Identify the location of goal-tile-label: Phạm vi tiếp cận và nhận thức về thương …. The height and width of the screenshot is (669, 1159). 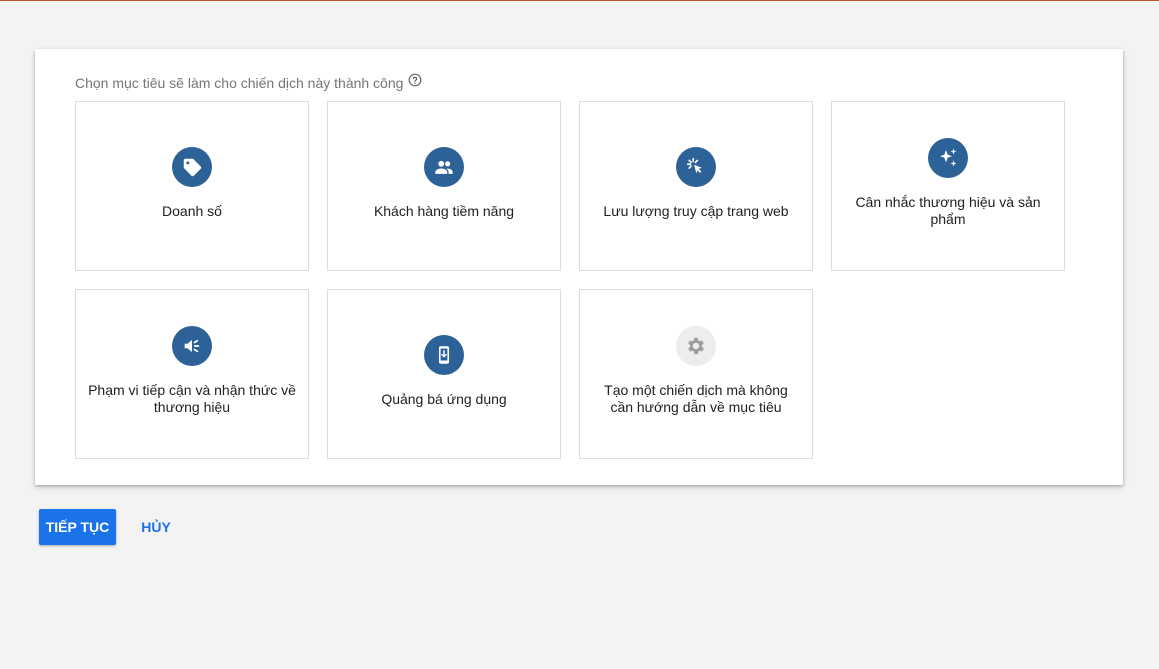
(192, 398).